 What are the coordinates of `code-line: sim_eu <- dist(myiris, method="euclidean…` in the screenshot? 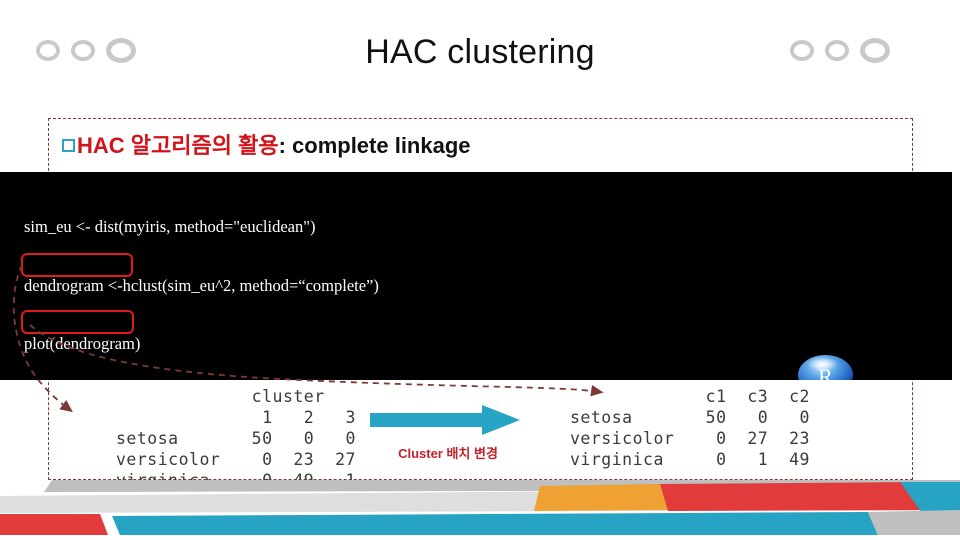 It's located at (170, 226).